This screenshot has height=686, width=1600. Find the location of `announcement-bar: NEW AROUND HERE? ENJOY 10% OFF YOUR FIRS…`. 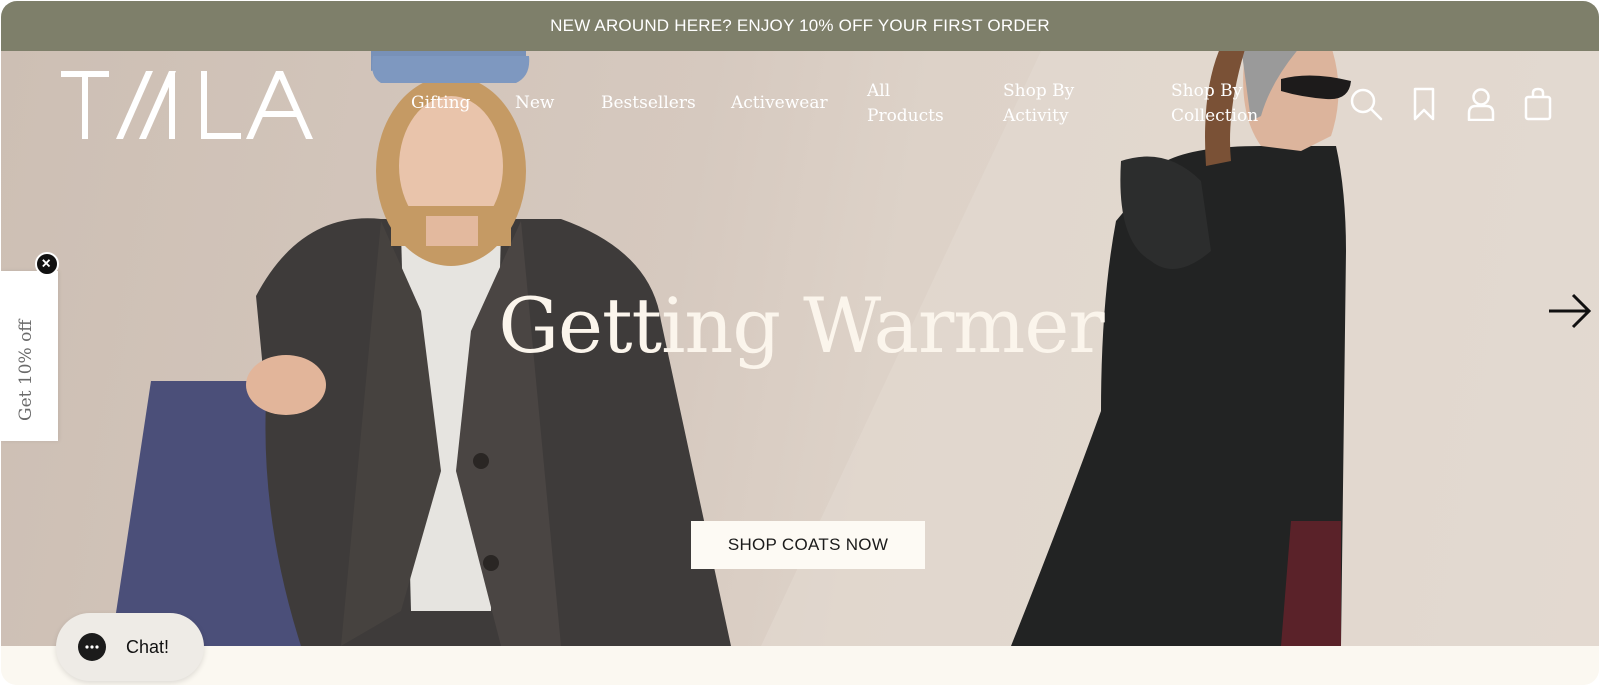

announcement-bar: NEW AROUND HERE? ENJOY 10% OFF YOUR FIRS… is located at coordinates (800, 26).